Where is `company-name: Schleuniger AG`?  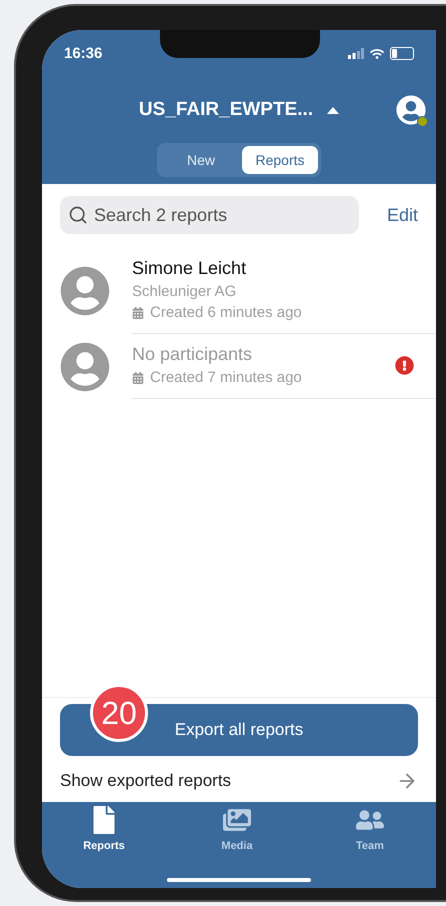
company-name: Schleuniger AG is located at coordinates (185, 291).